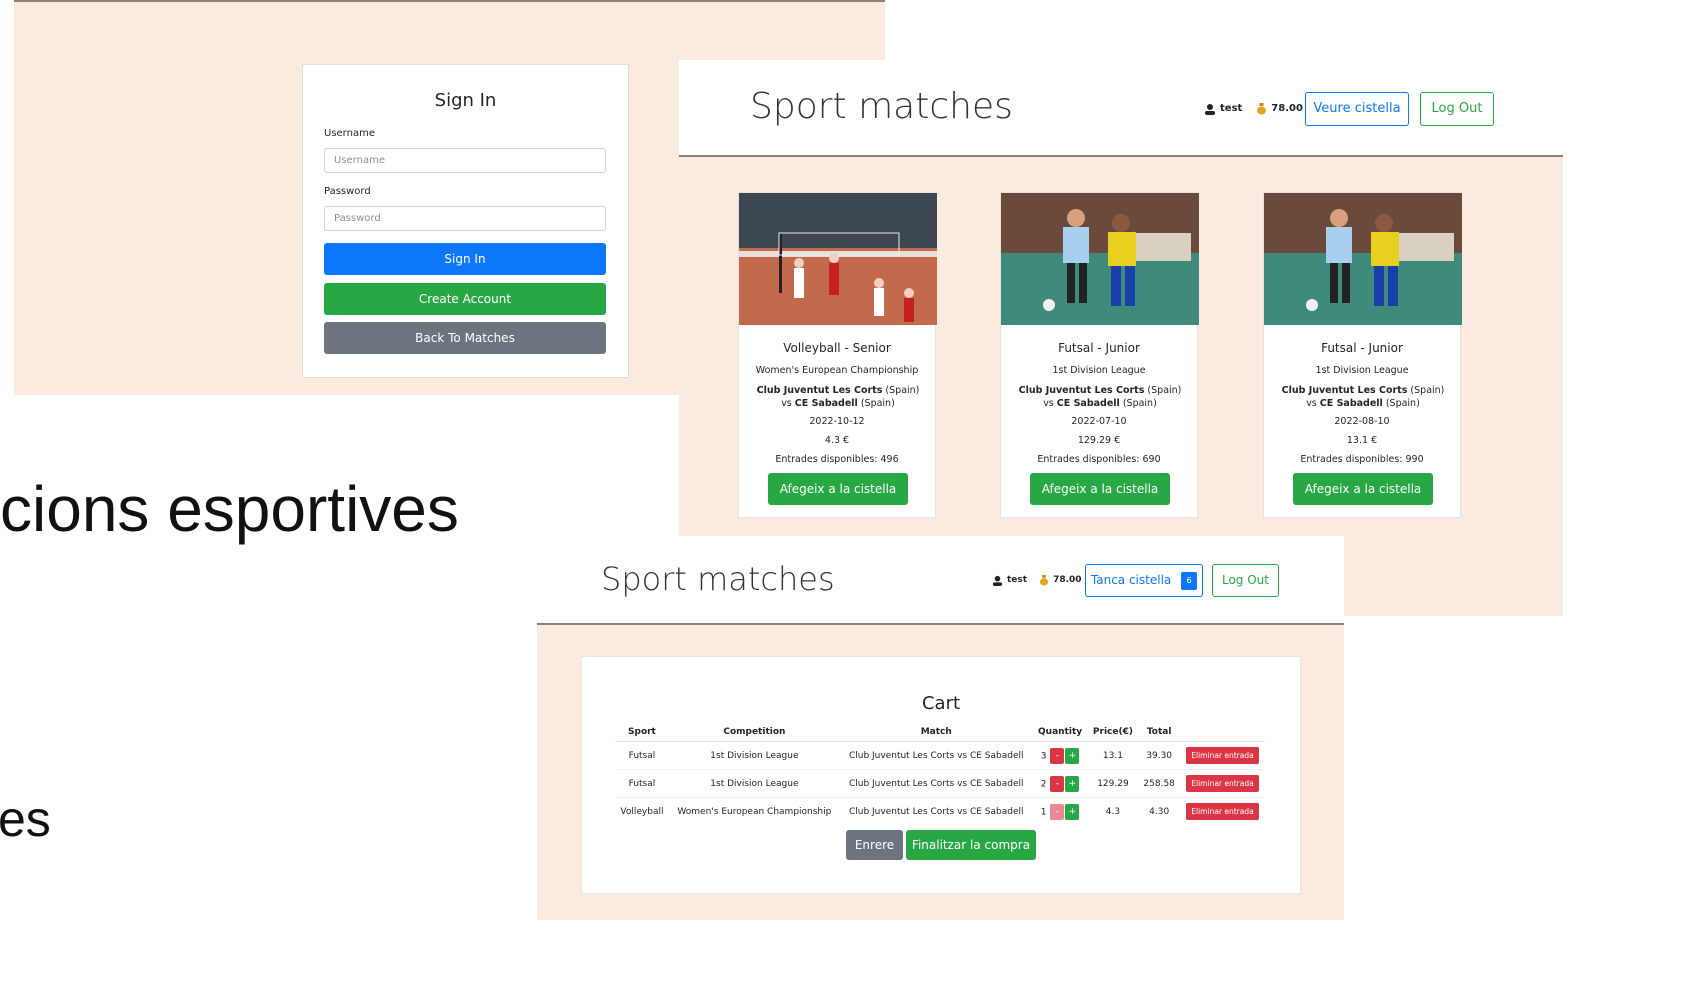  What do you see at coordinates (25, 819) in the screenshot?
I see `slide-text-line2: es` at bounding box center [25, 819].